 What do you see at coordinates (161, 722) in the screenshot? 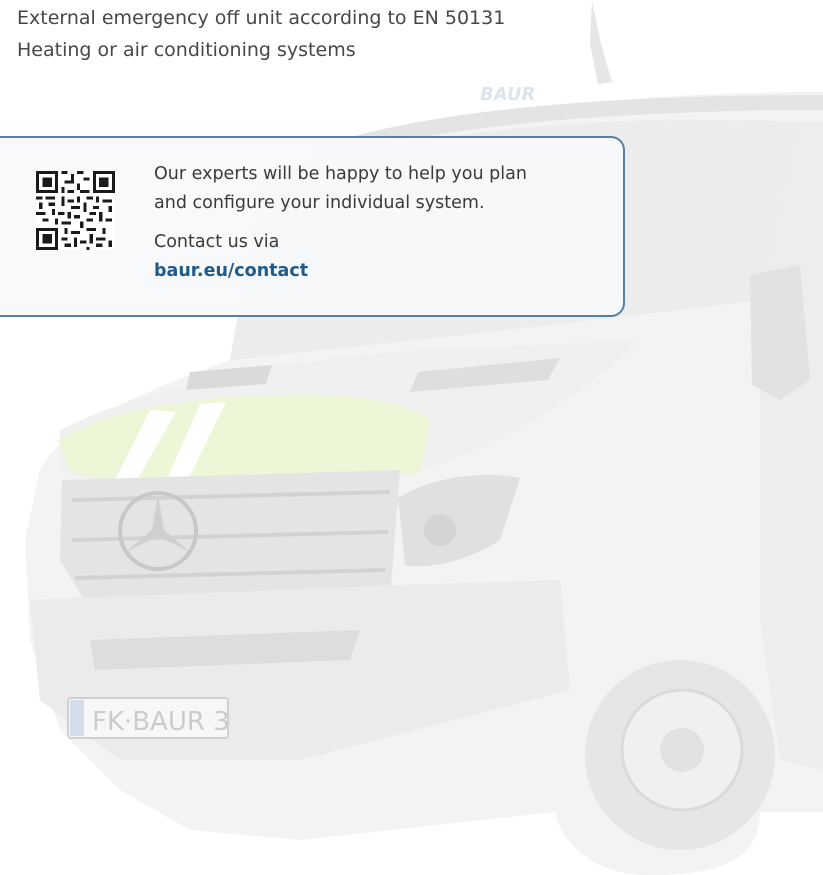
I see `svg-text: FK·BAUR 3` at bounding box center [161, 722].